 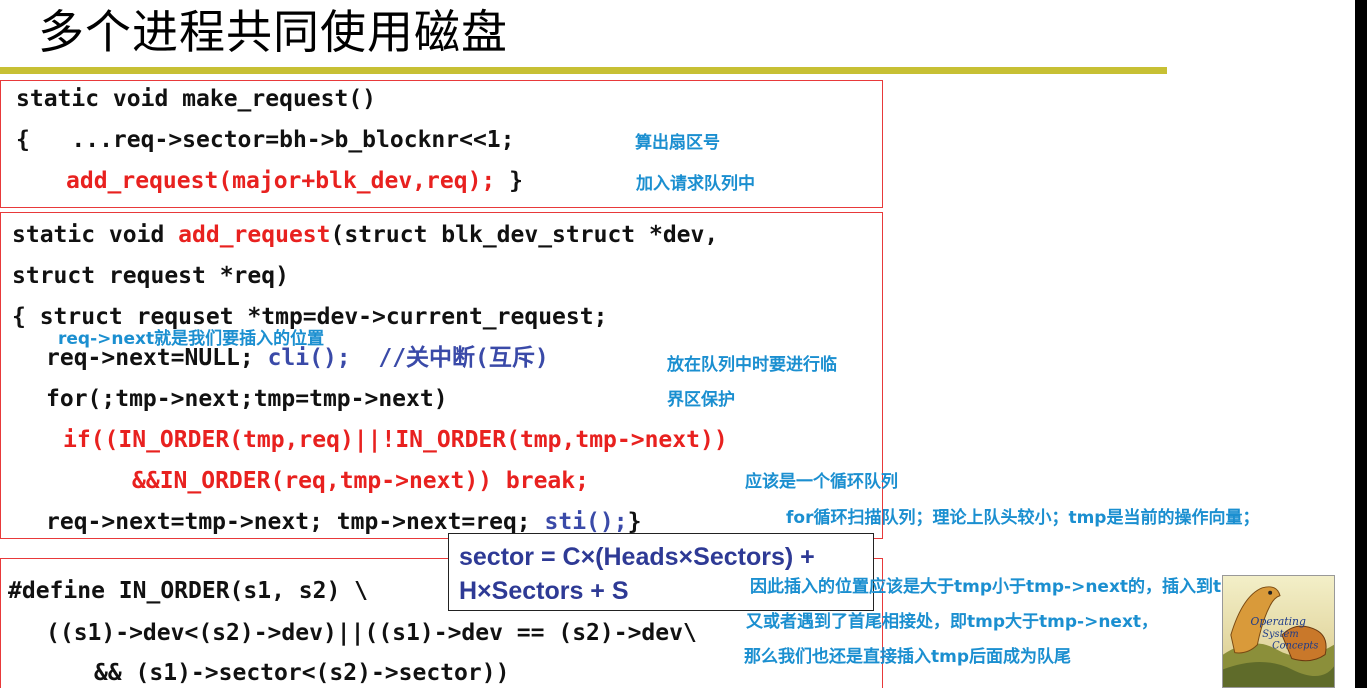 I want to click on code-line: req->next=NULL; cli(); //关中断(互斥), so click(x=297, y=358).